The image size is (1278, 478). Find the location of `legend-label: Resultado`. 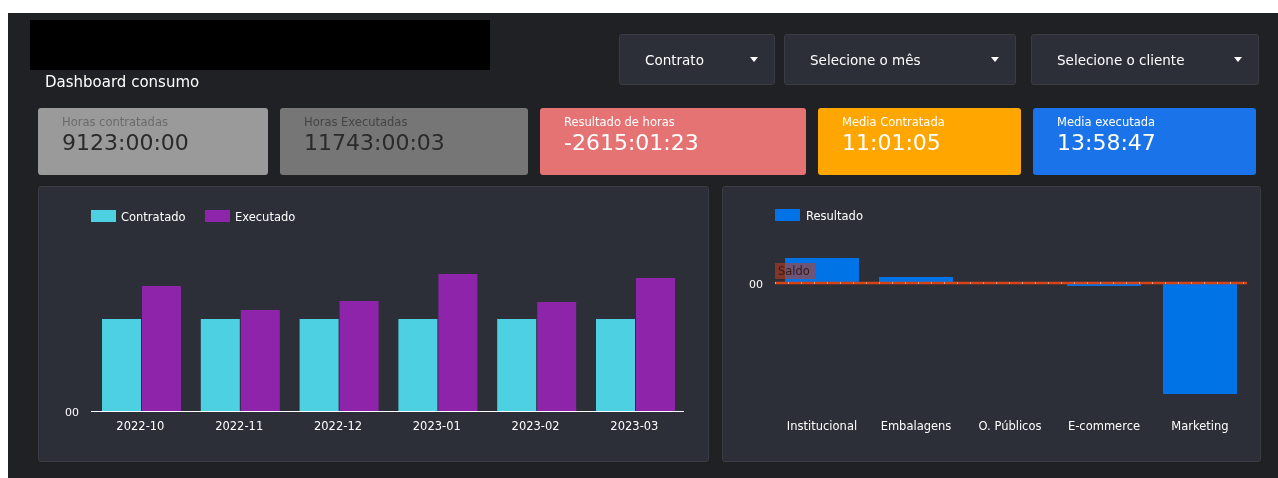

legend-label: Resultado is located at coordinates (834, 216).